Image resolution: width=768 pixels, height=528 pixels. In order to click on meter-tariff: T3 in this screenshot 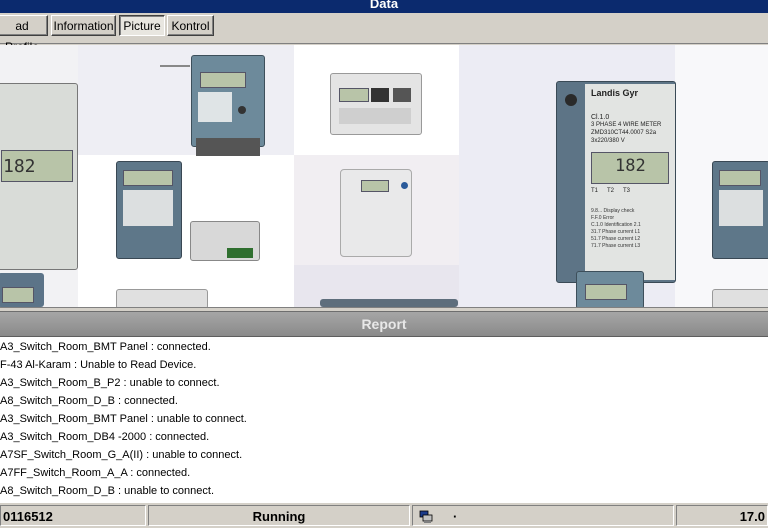, I will do `click(627, 191)`.